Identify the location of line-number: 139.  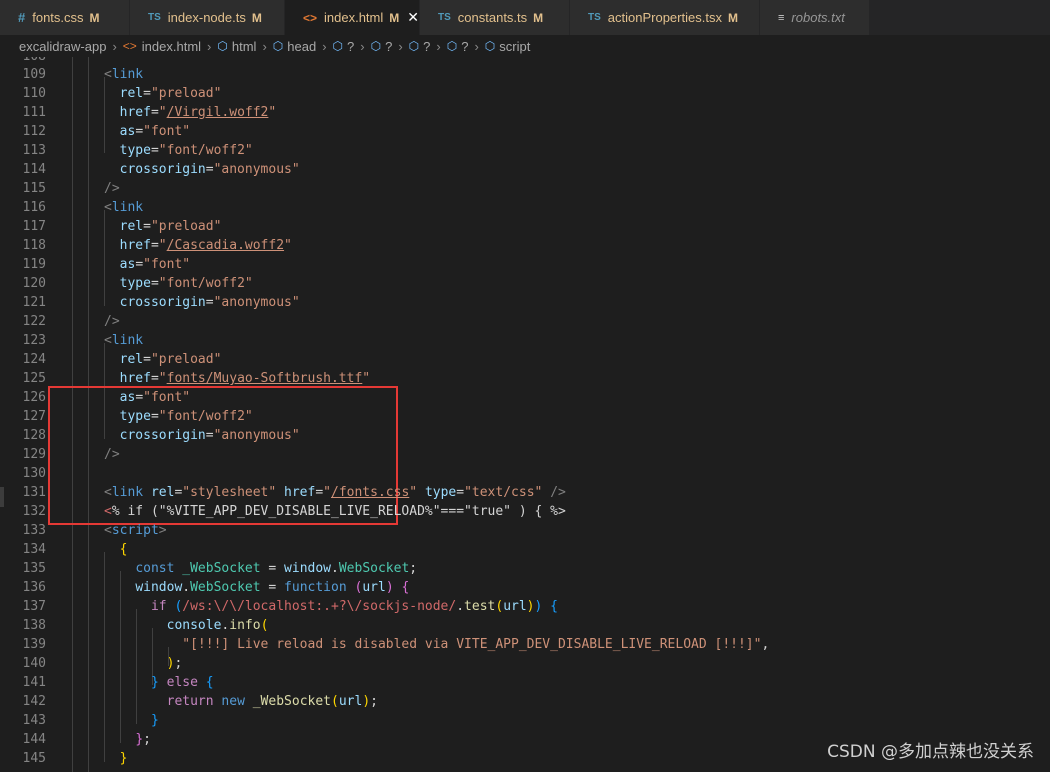
(34, 644).